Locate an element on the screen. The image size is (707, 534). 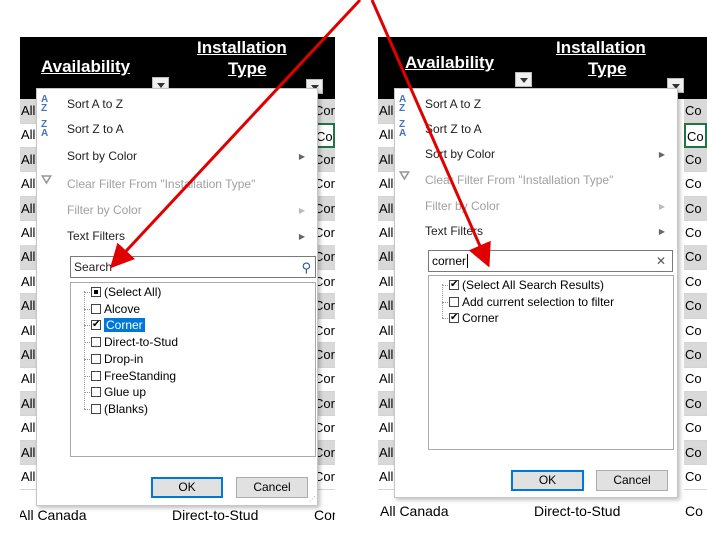
installation-column: Co Co Co Co Co Co Co Co Co Co Co Co Co Co Co Co is located at coordinates (695, 316).